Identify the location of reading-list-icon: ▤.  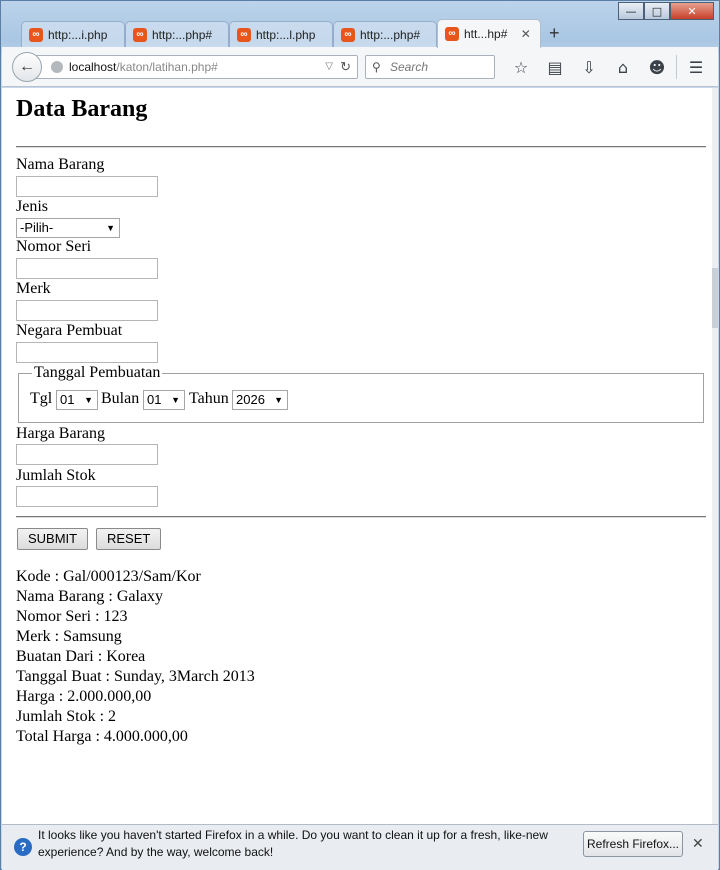
(555, 67).